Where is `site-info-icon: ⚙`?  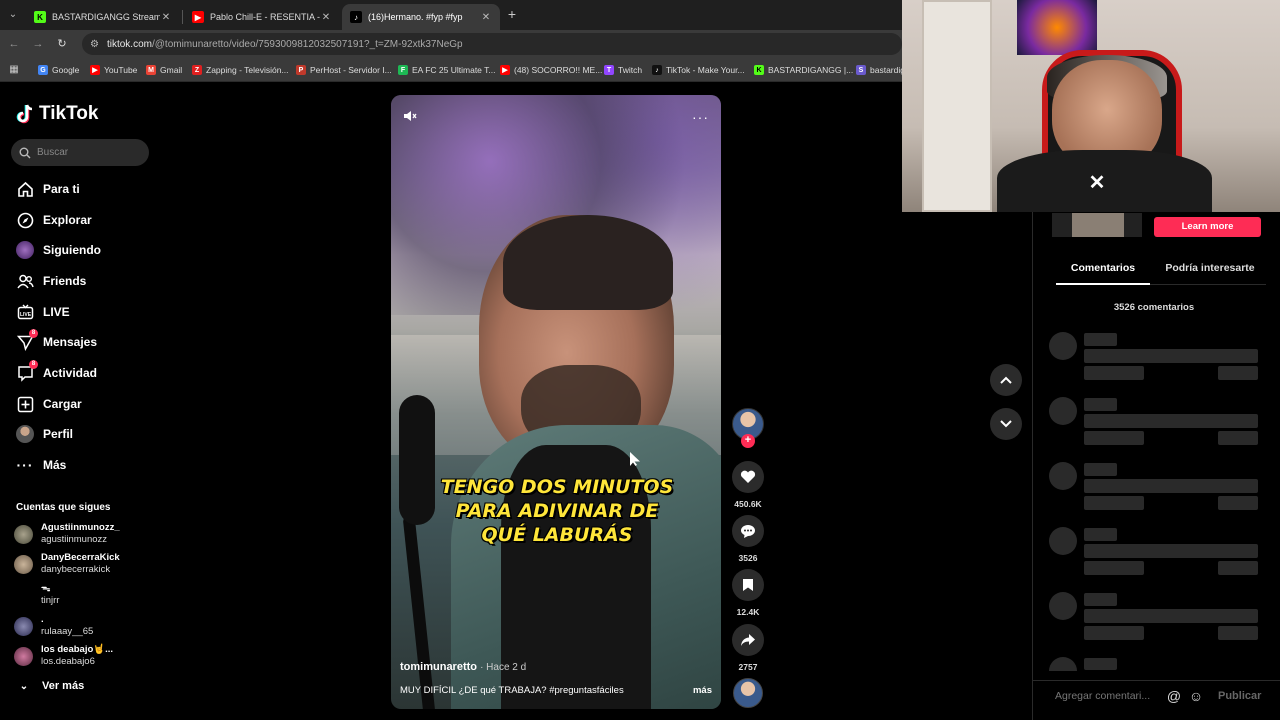 site-info-icon: ⚙ is located at coordinates (94, 44).